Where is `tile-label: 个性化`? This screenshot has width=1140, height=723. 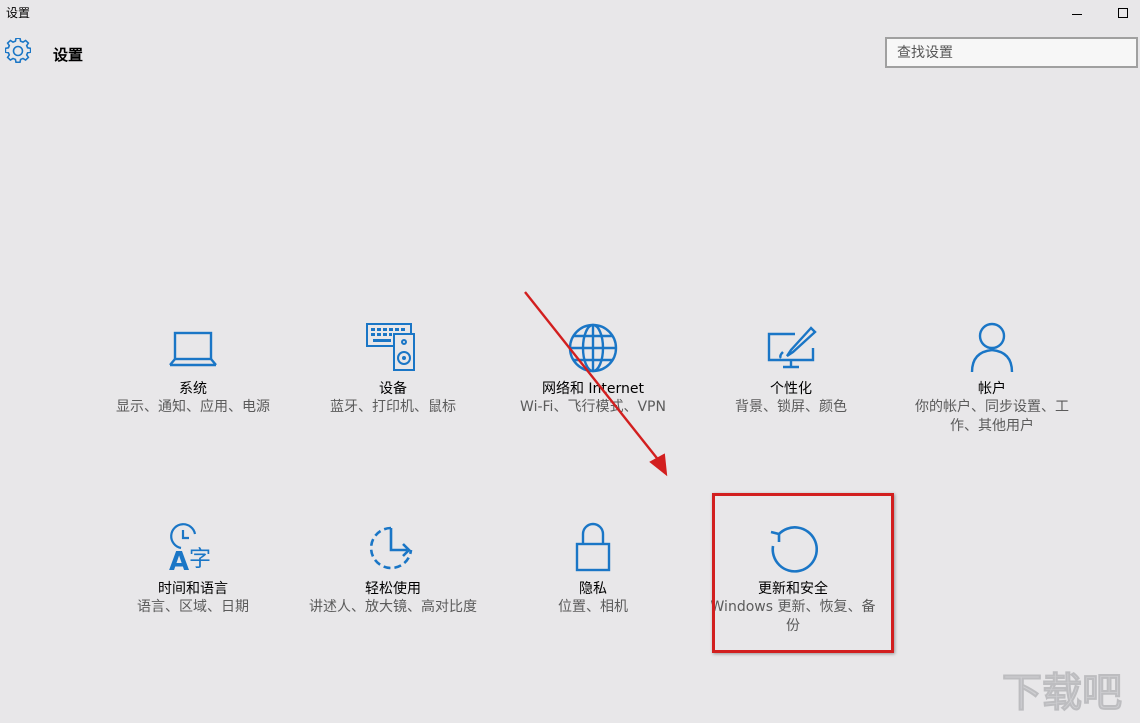
tile-label: 个性化 is located at coordinates (791, 389).